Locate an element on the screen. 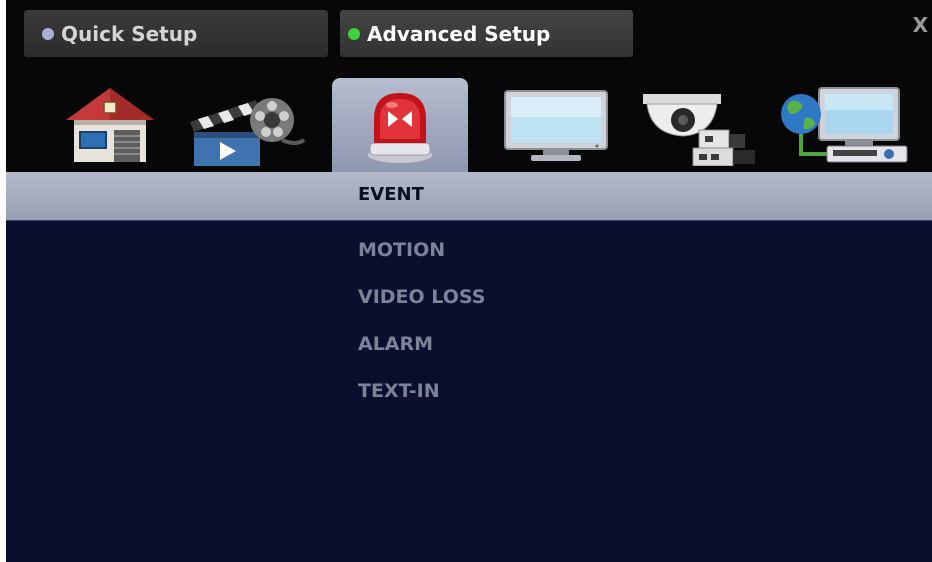 The height and width of the screenshot is (562, 932). camera-icon is located at coordinates (699, 130).